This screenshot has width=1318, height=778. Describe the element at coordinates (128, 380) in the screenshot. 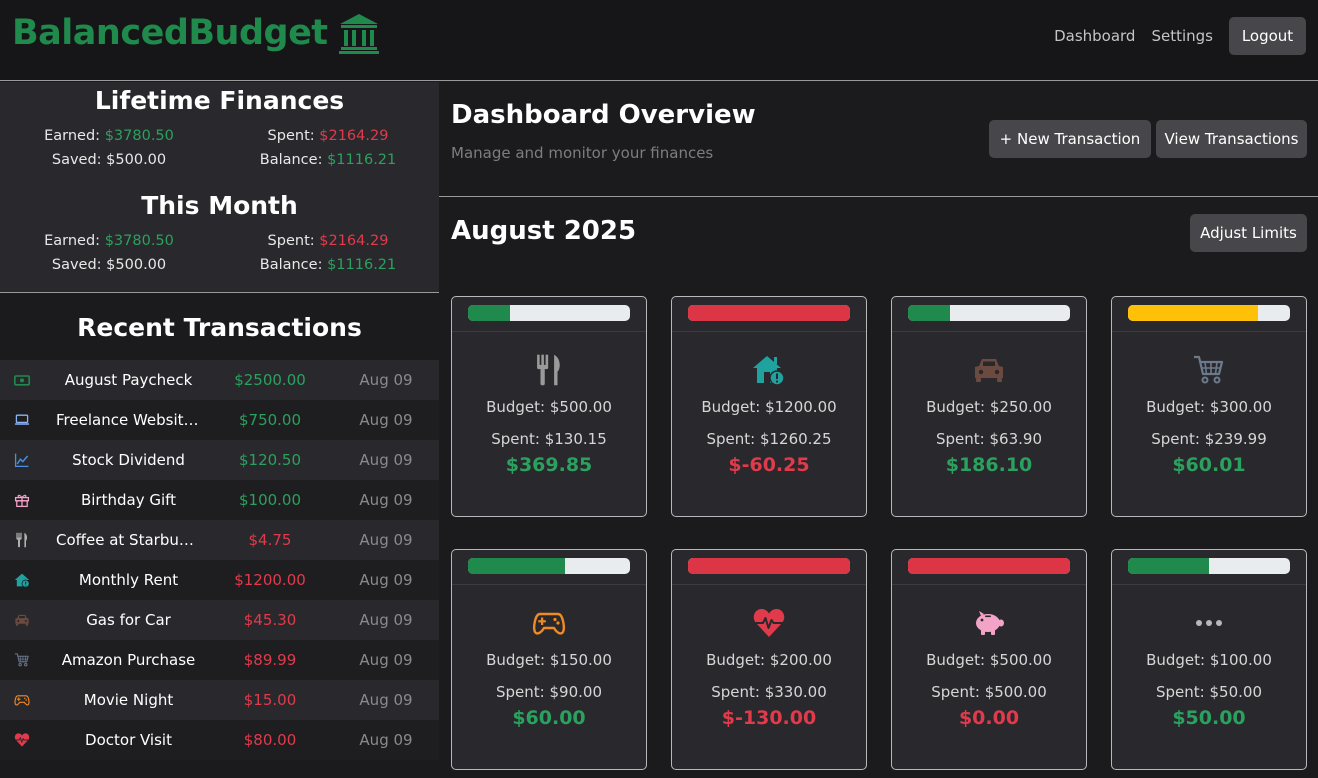

I see `transaction-name: August Paycheck` at that location.